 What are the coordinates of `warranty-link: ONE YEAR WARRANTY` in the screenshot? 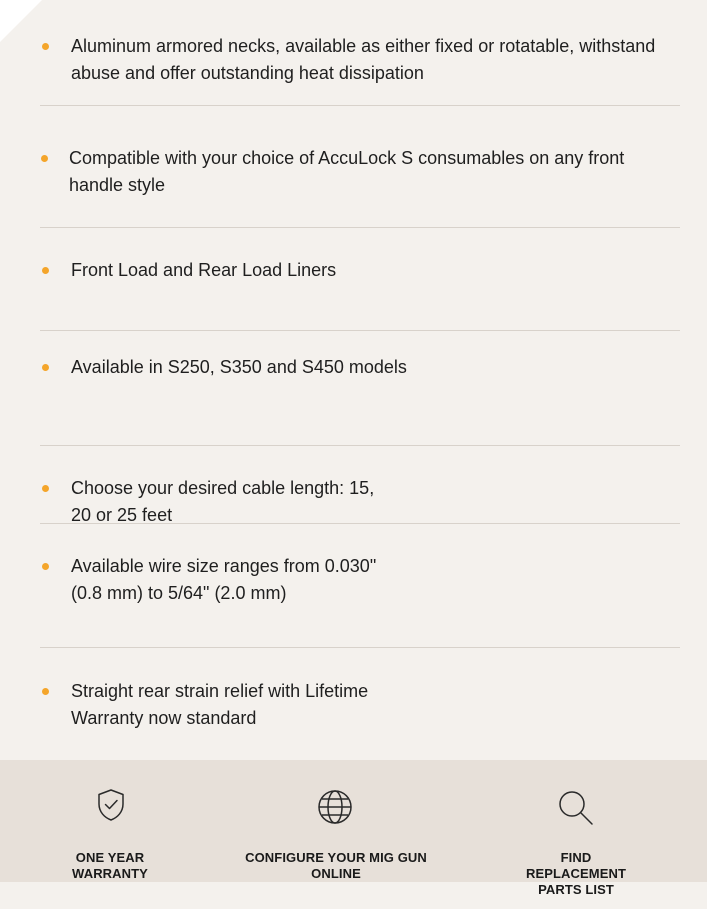 It's located at (110, 821).